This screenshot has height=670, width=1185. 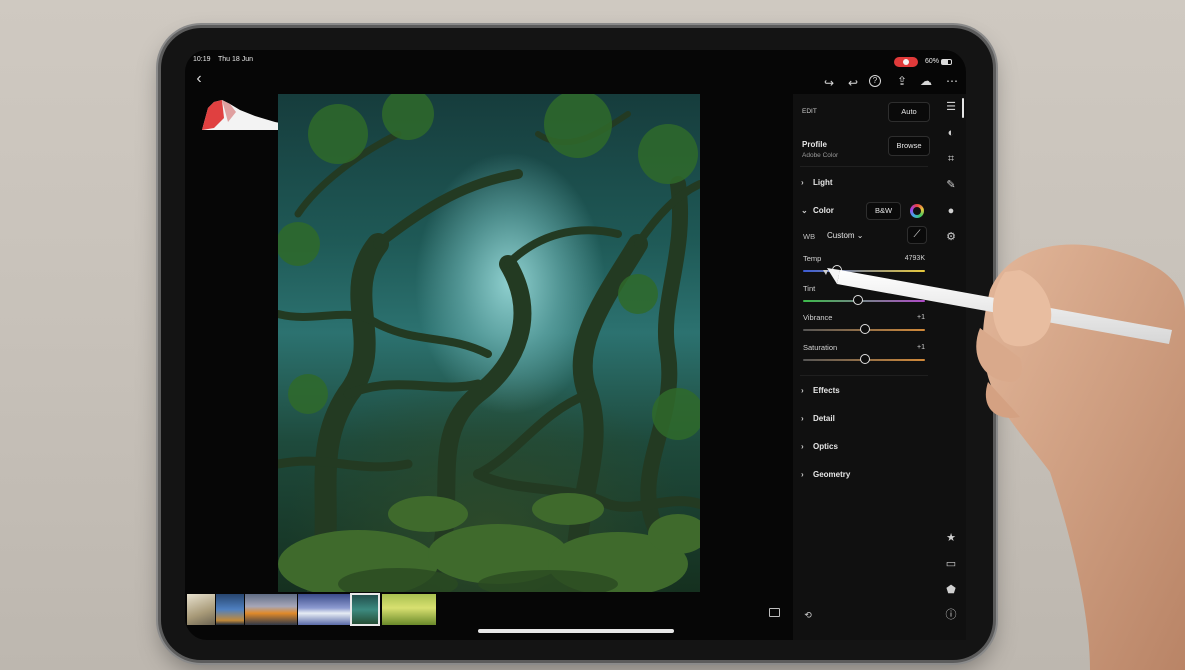 I want to click on section-color-label: Color, so click(x=823, y=210).